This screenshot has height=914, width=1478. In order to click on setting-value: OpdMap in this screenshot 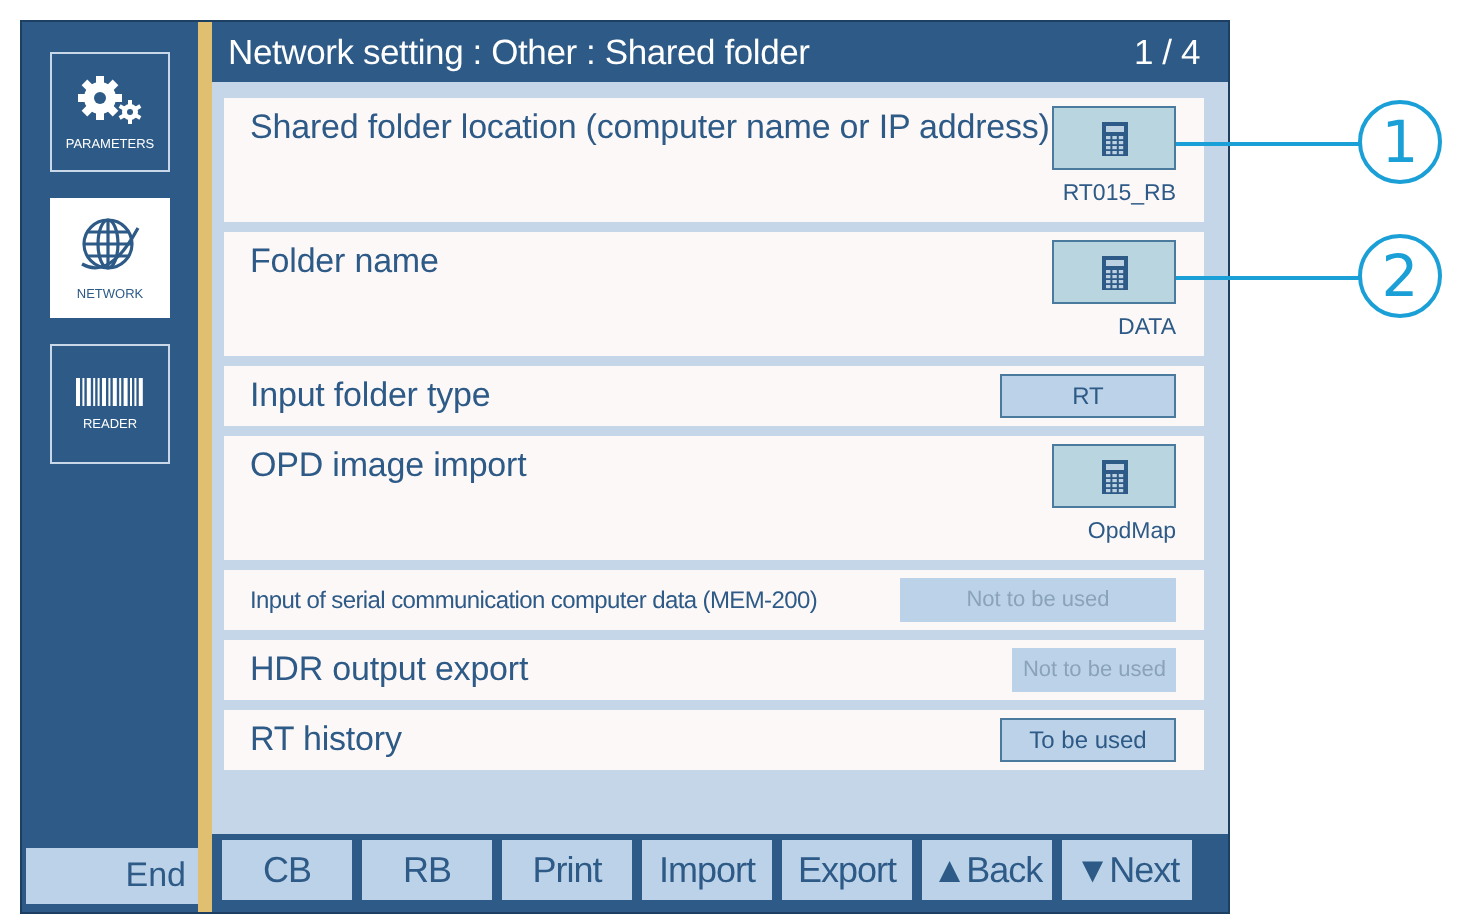, I will do `click(1131, 532)`.